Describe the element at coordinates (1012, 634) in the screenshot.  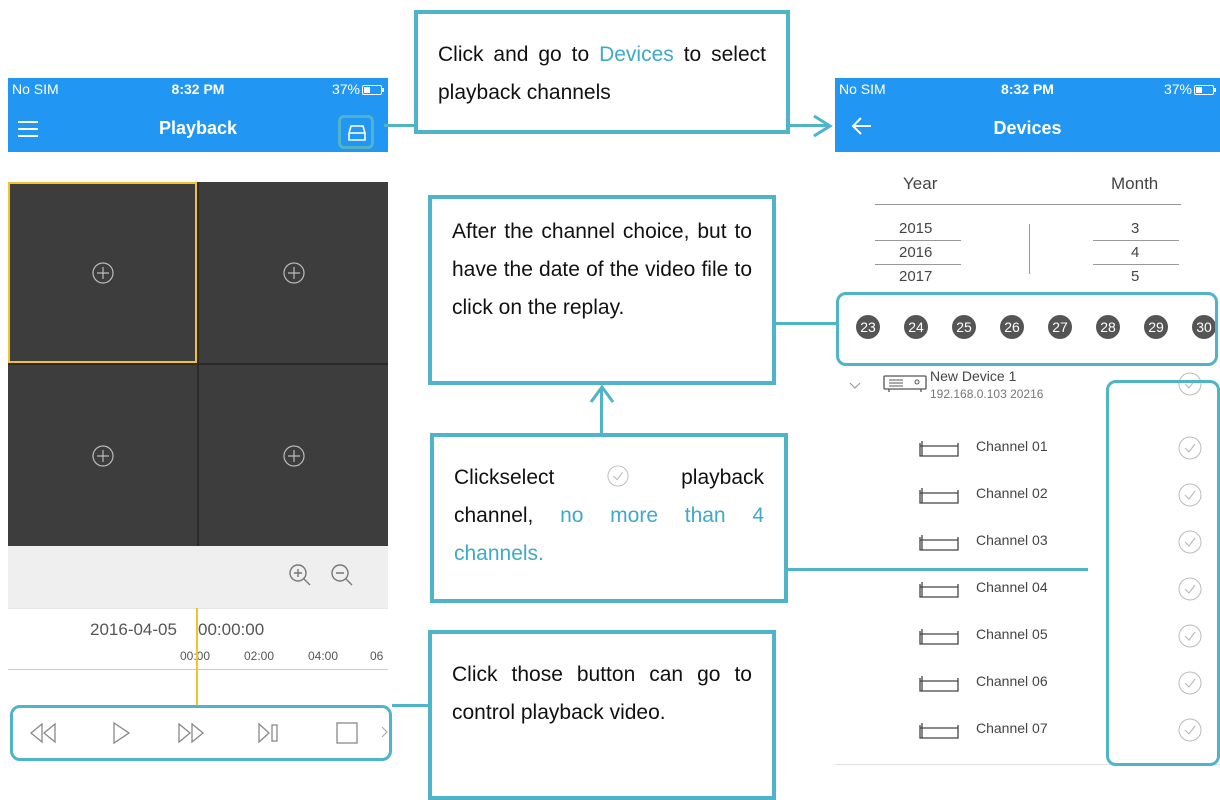
I see `channel-label: Channel 05` at that location.